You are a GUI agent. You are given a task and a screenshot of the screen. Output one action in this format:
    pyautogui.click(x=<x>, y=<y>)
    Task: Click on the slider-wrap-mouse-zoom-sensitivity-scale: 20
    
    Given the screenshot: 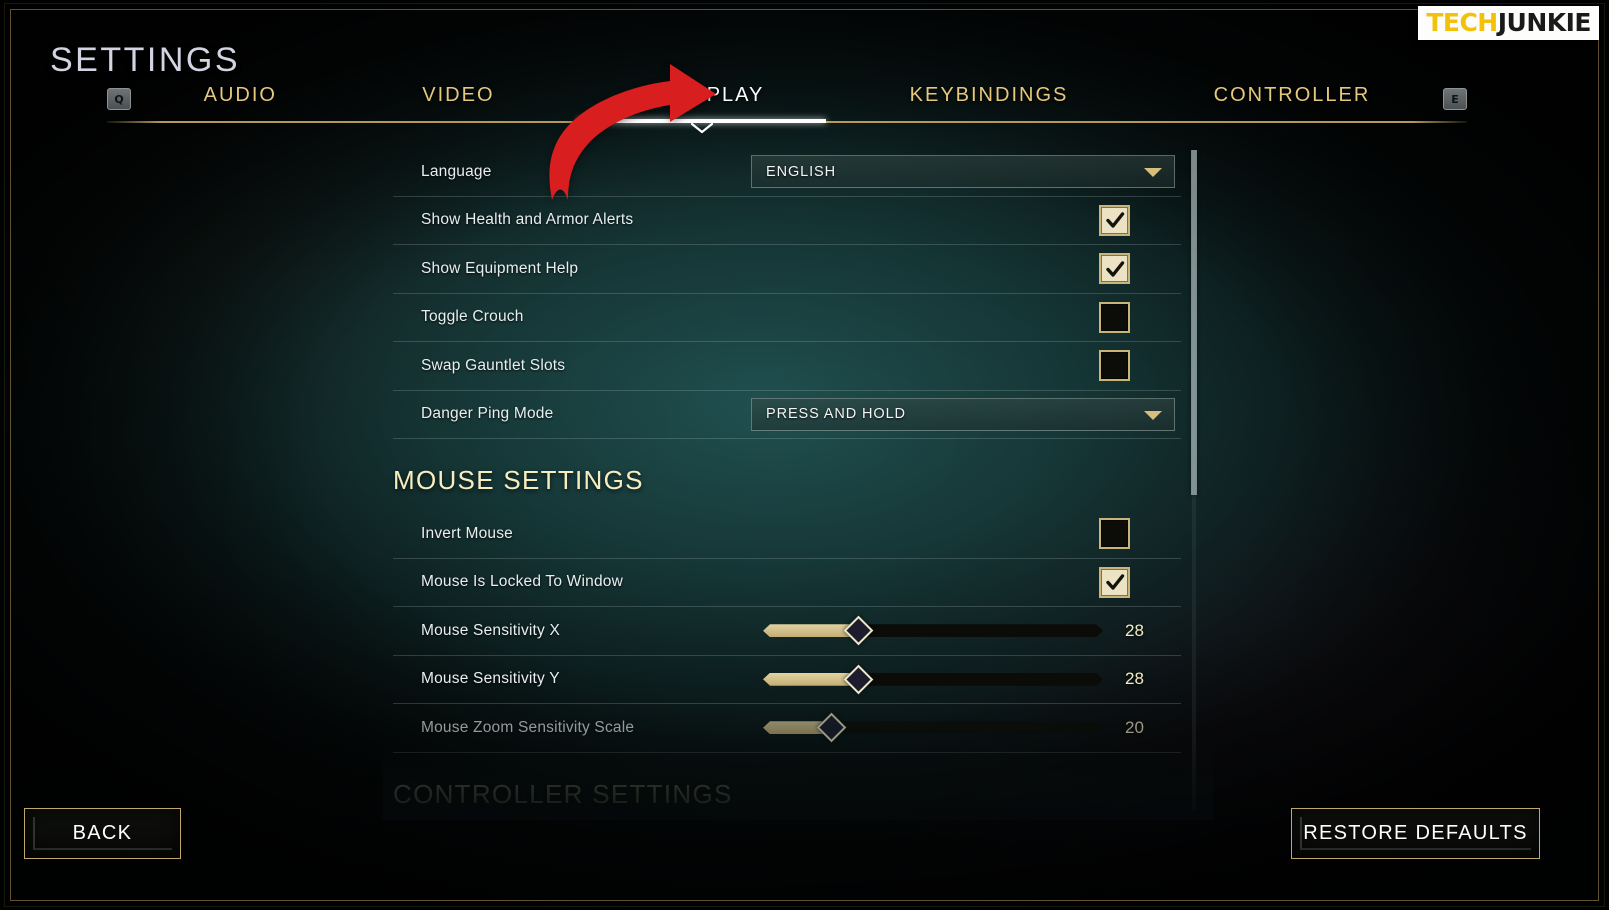 What is the action you would take?
    pyautogui.click(x=966, y=727)
    